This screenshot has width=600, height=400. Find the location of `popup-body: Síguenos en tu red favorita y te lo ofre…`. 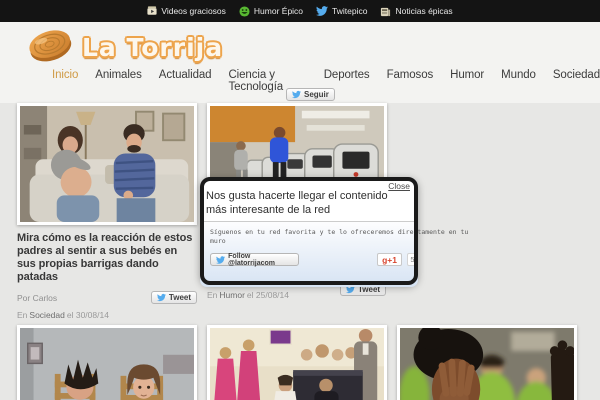

popup-body: Síguenos en tu red favorita y te lo ofre… is located at coordinates (334, 254).